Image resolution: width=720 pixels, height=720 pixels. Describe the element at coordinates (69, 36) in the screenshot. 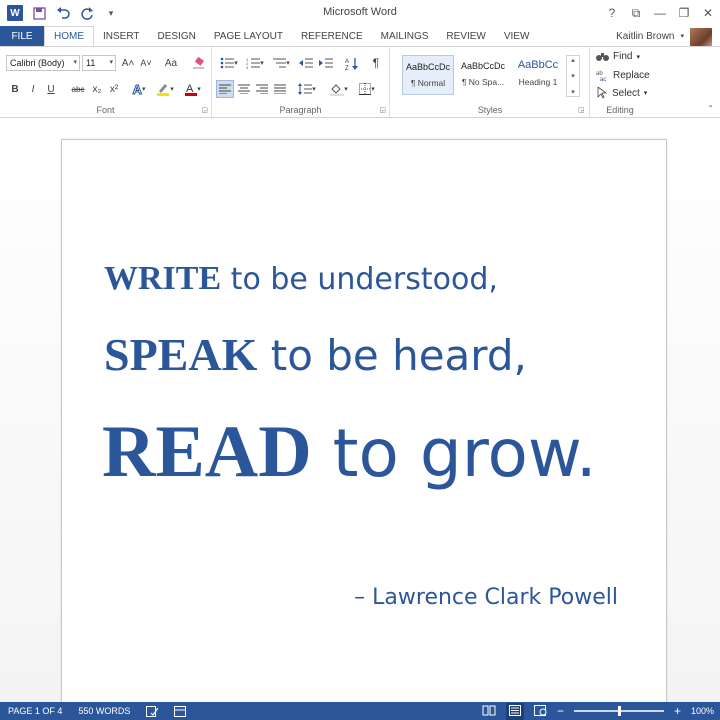

I see `tab-home: HOME` at that location.